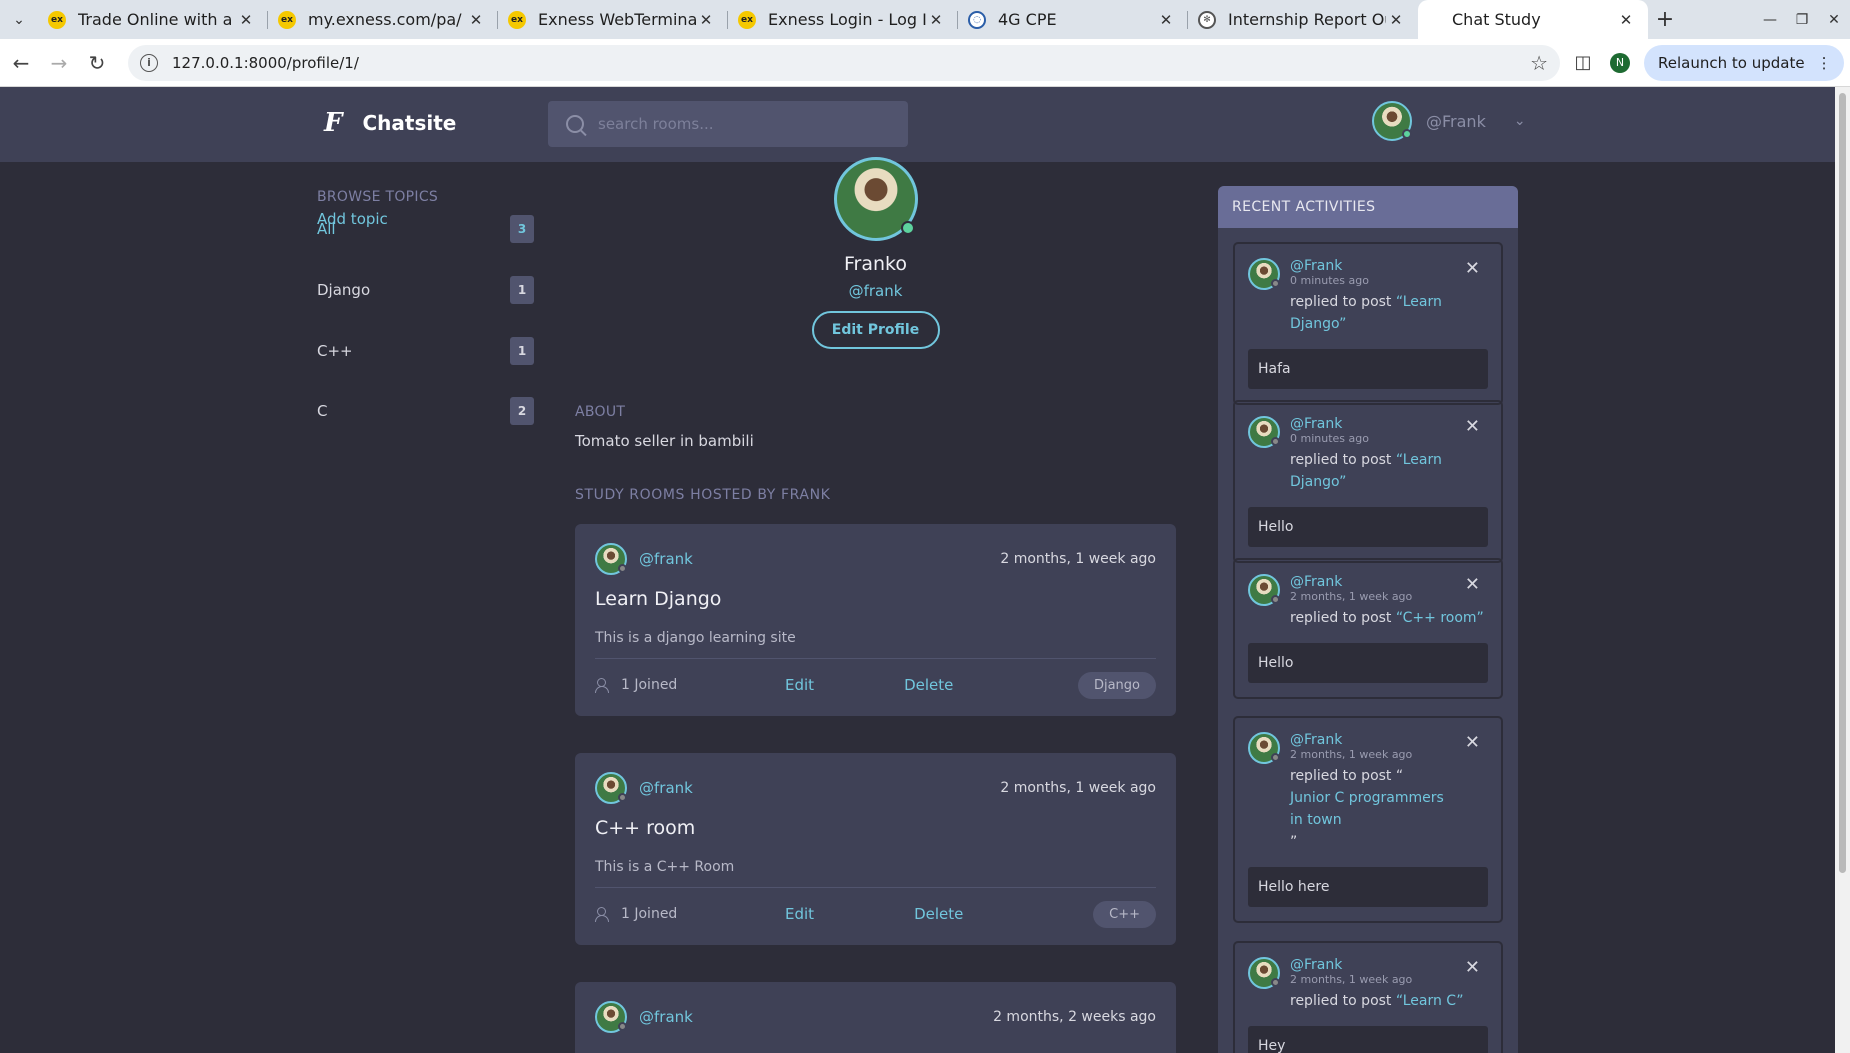 The image size is (1850, 1053). What do you see at coordinates (1520, 121) in the screenshot?
I see `chevron-down-icon: ⌄` at bounding box center [1520, 121].